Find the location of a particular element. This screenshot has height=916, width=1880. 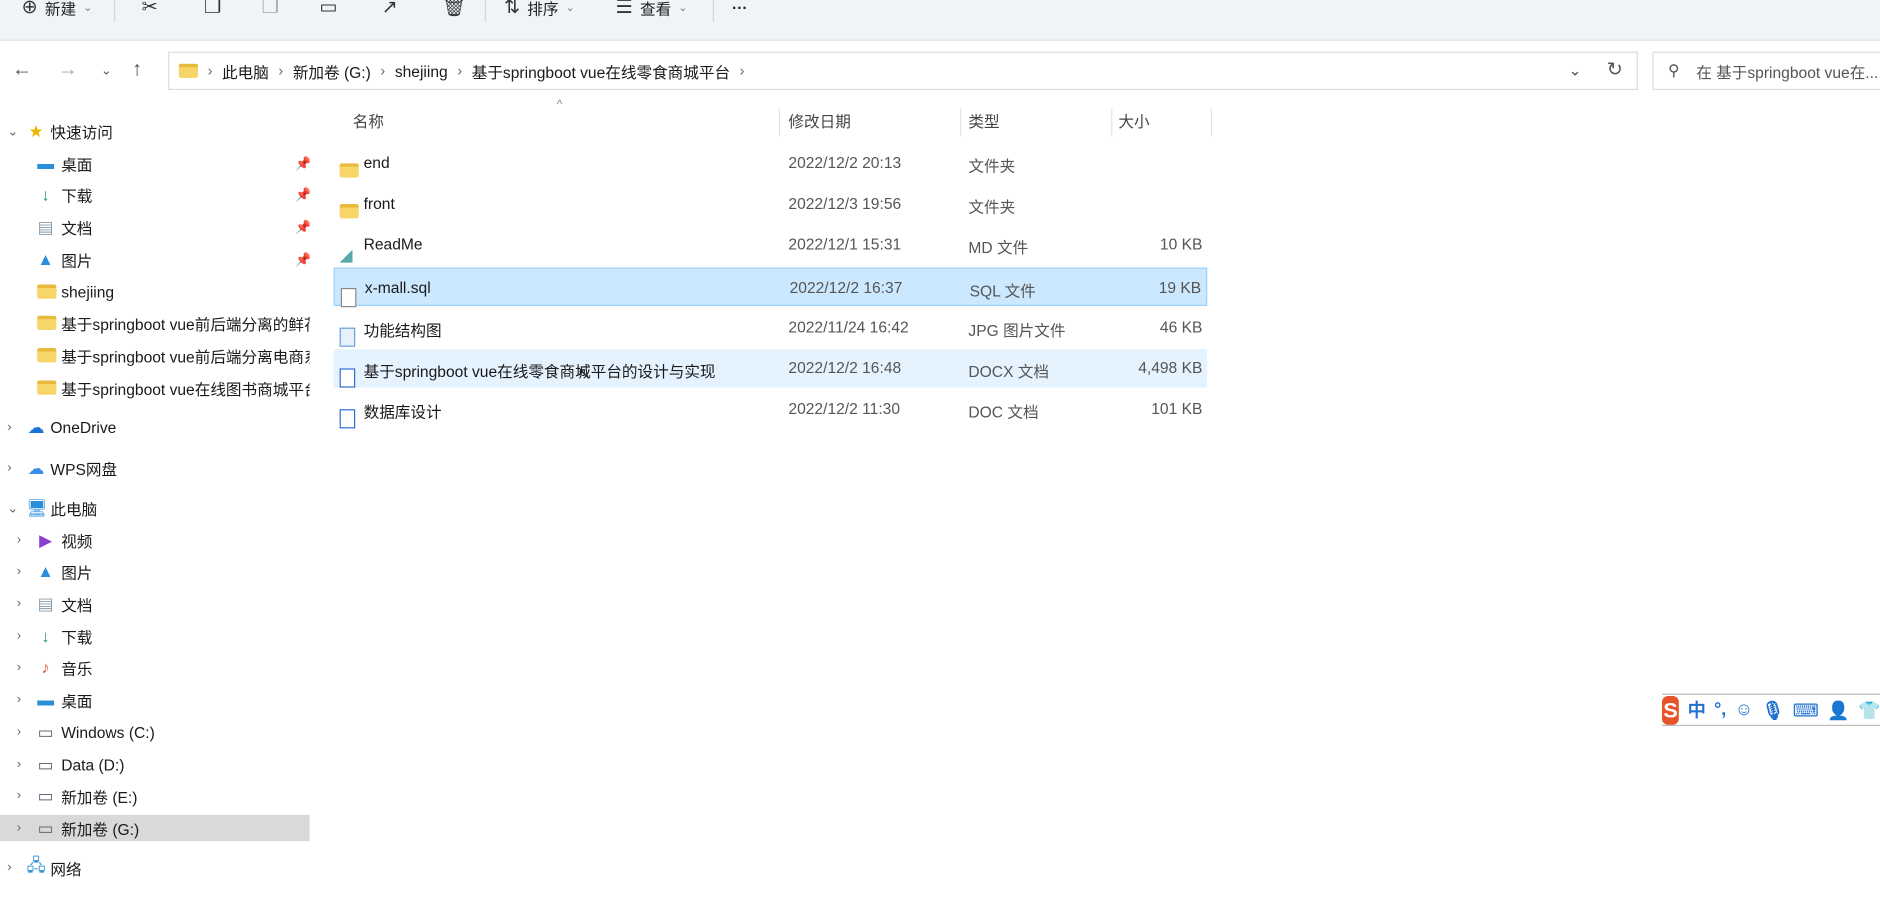

file-size: 4,498 KB is located at coordinates (1170, 367).